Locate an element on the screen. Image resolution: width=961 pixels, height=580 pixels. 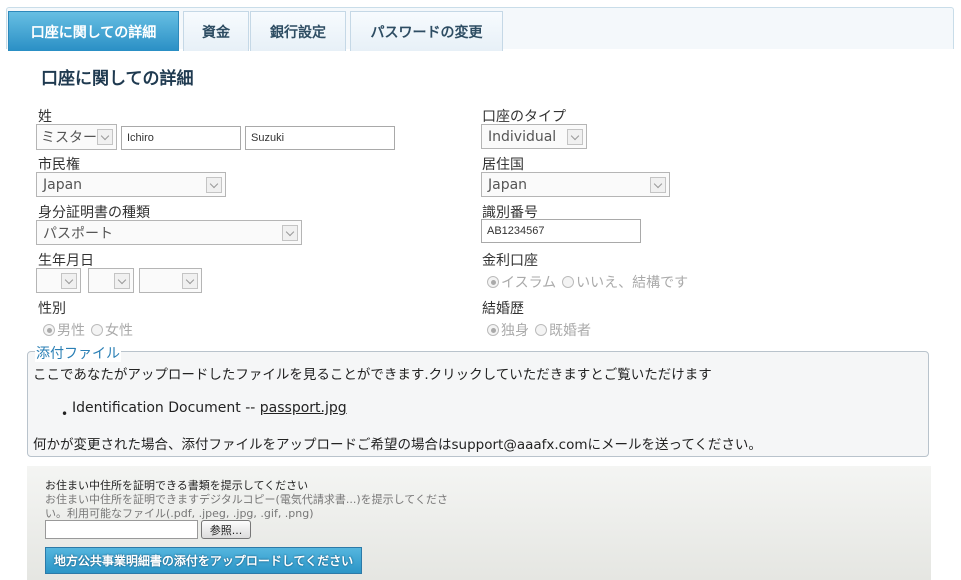
interest-no-label: いいえ、結構です is located at coordinates (632, 283).